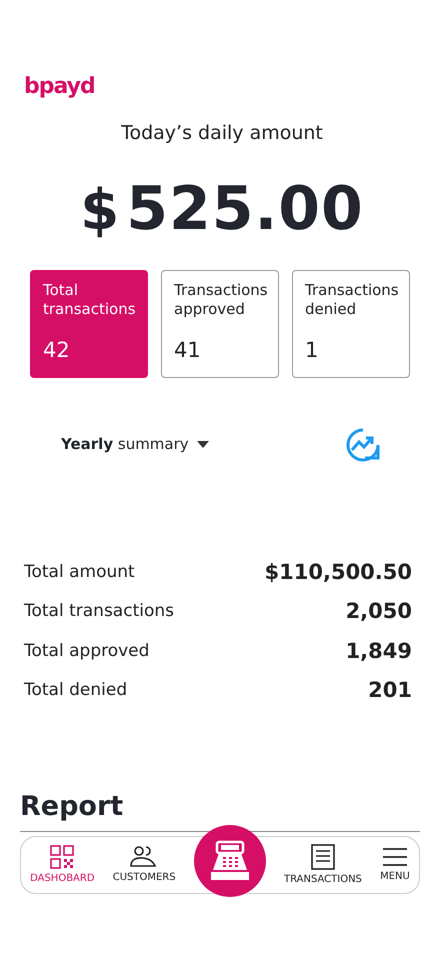 This screenshot has height=959, width=440. I want to click on total-value: 201, so click(390, 690).